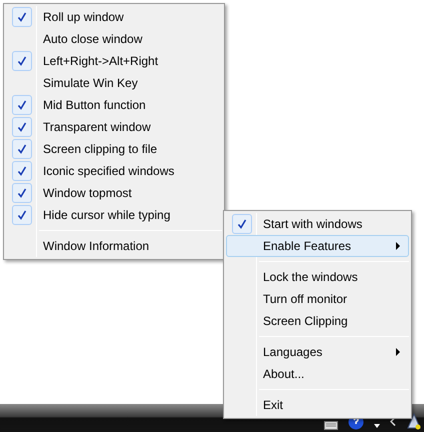  Describe the element at coordinates (317, 277) in the screenshot. I see `menu-item: Lock the windows` at that location.